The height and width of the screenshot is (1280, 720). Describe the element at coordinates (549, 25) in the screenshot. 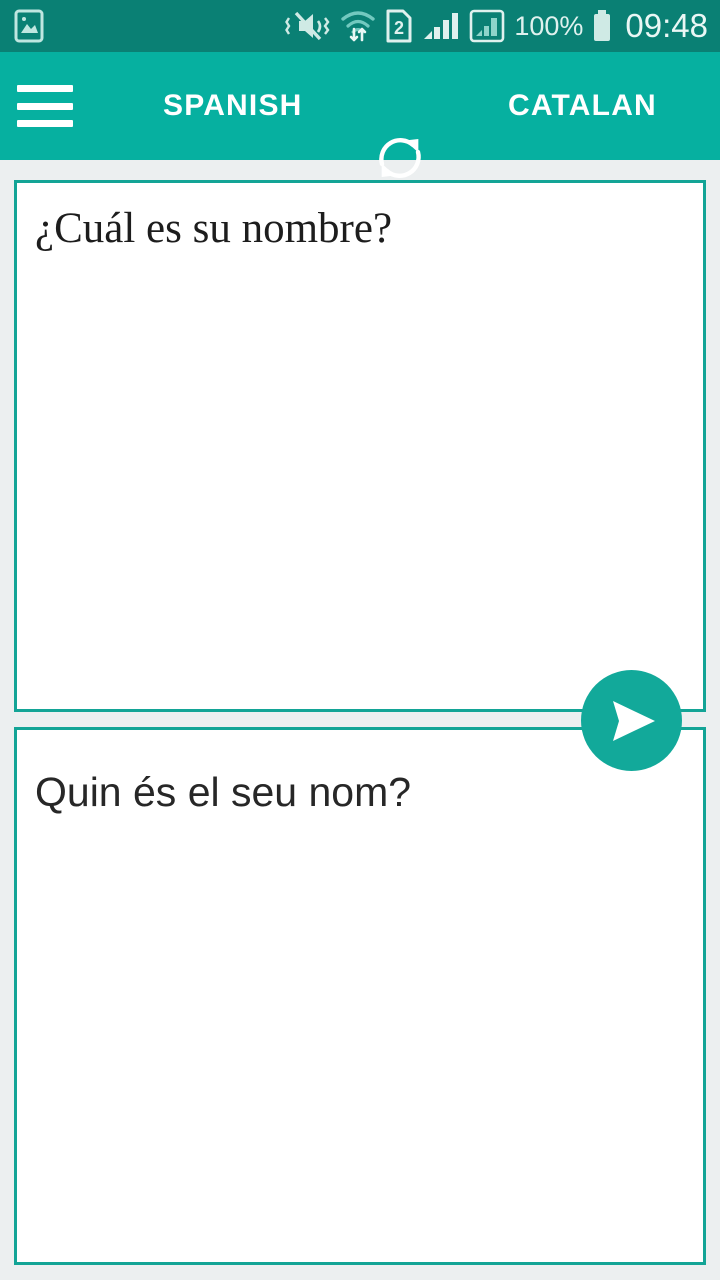

I see `battery-percent-label: 100%` at that location.